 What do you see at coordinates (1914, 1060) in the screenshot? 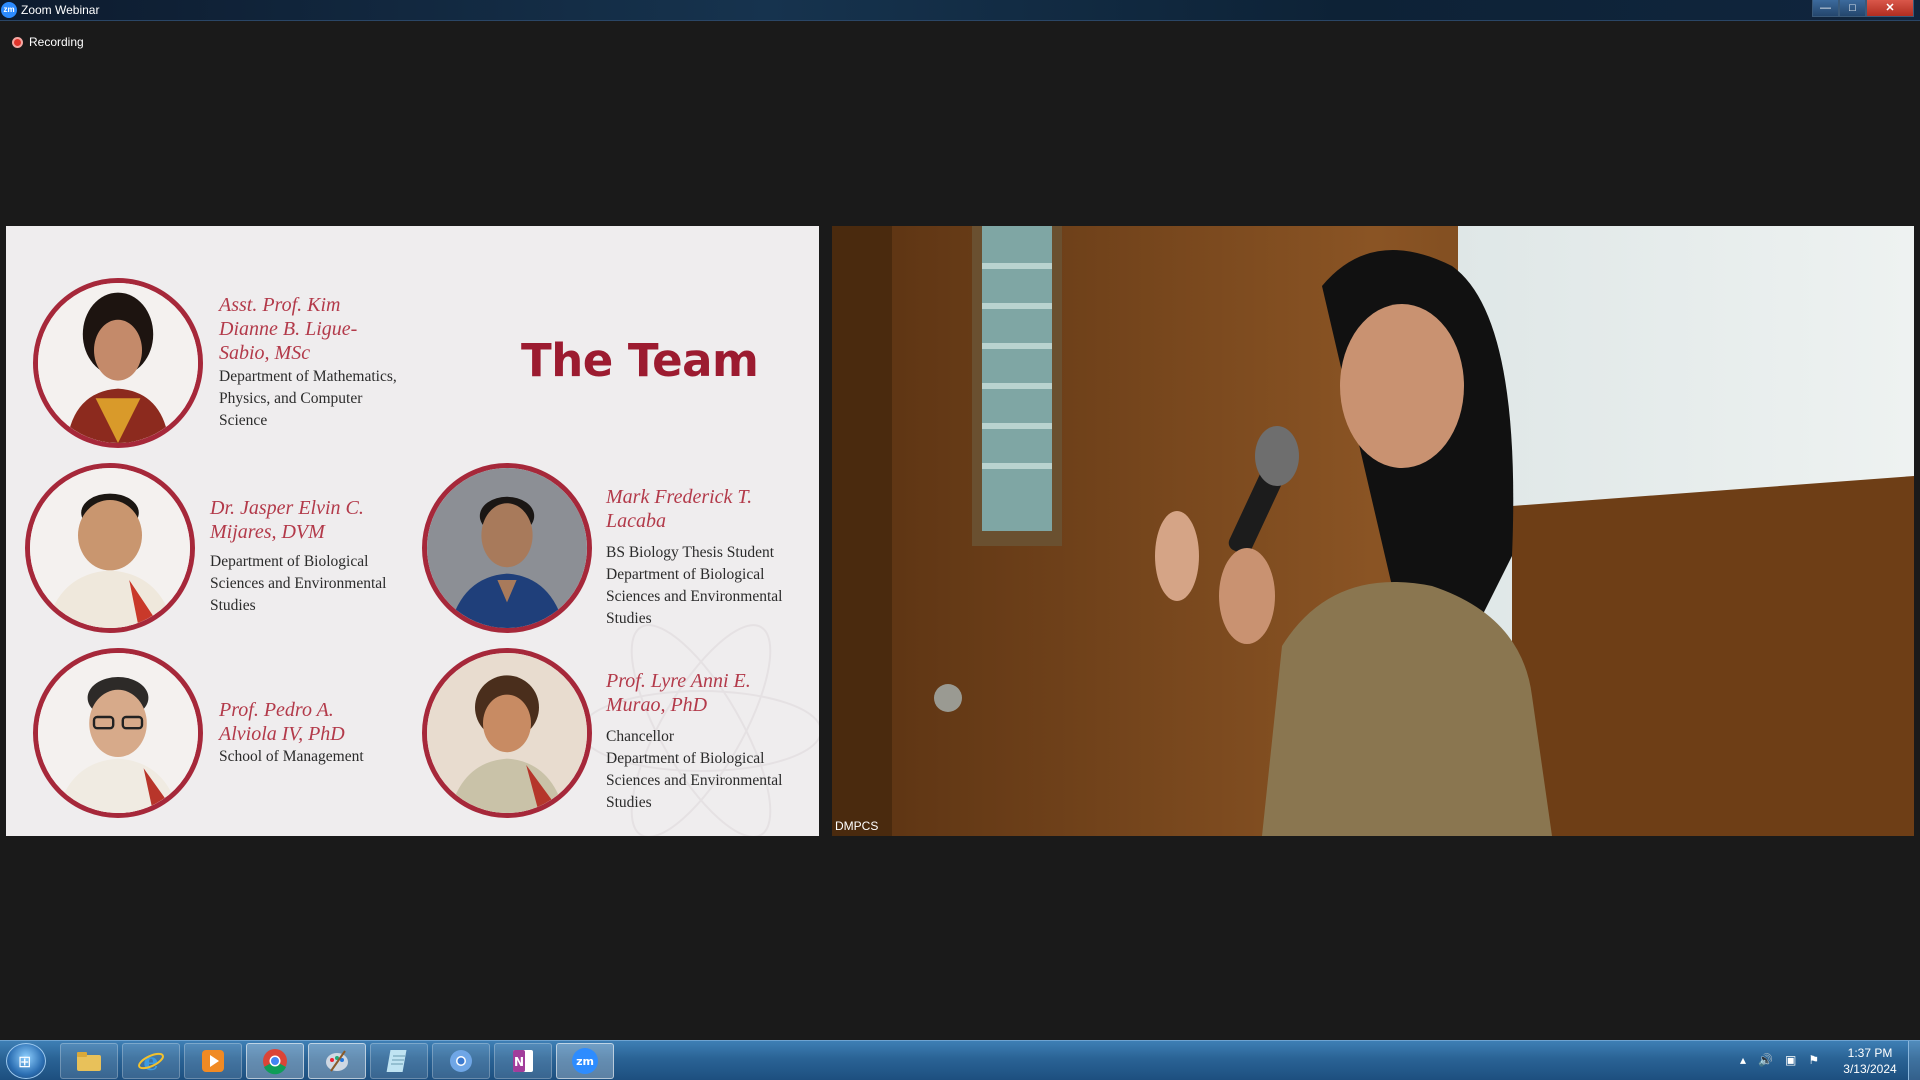
I see `show-desktop-button` at bounding box center [1914, 1060].